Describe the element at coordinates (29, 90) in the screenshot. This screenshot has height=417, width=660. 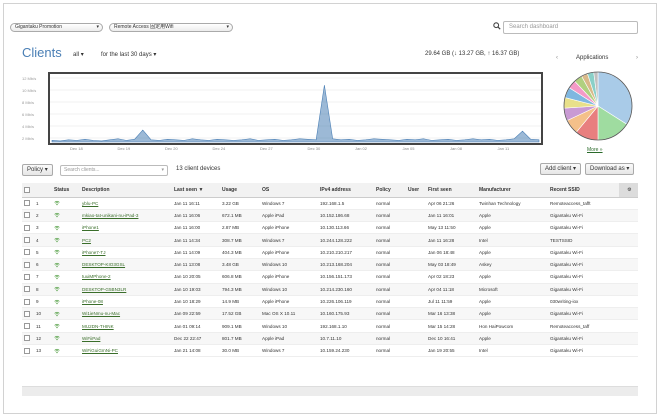
I see `y-tick-label: 10 Mb/s` at that location.